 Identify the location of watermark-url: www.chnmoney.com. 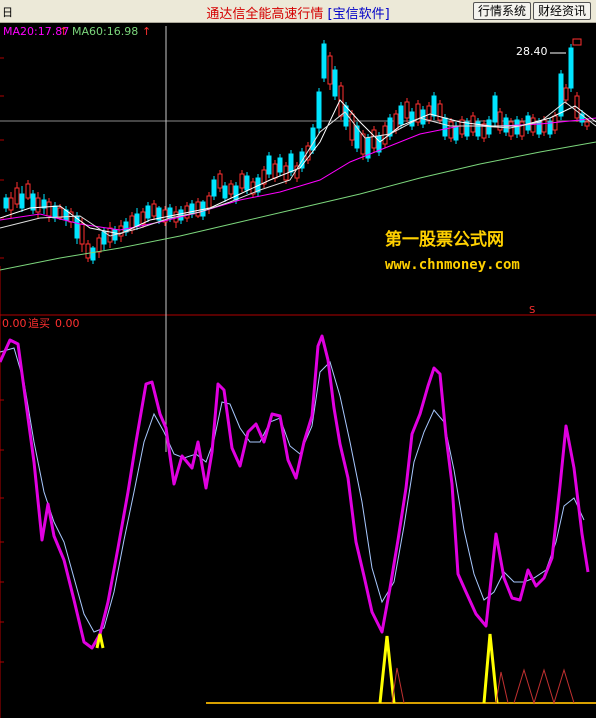
(452, 265).